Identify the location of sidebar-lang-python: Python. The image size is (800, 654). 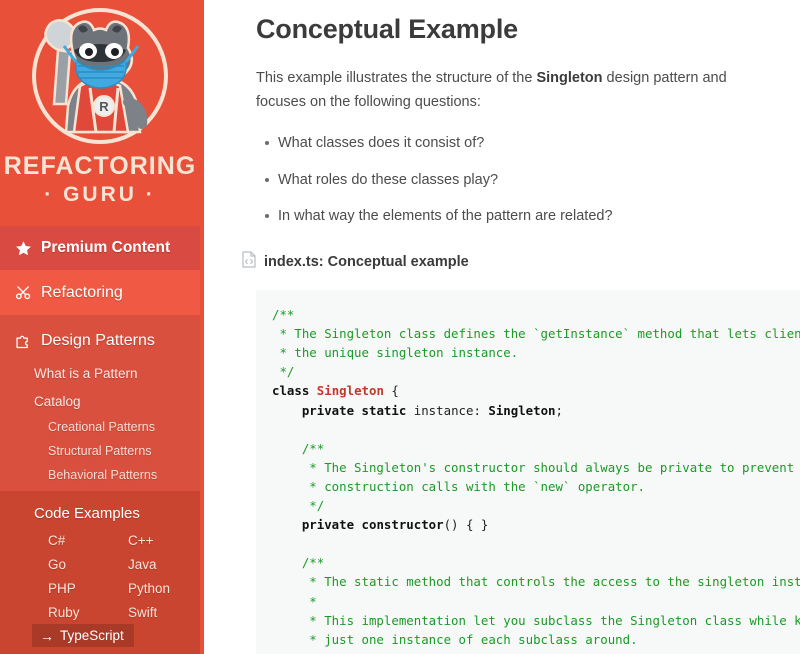
(166, 588).